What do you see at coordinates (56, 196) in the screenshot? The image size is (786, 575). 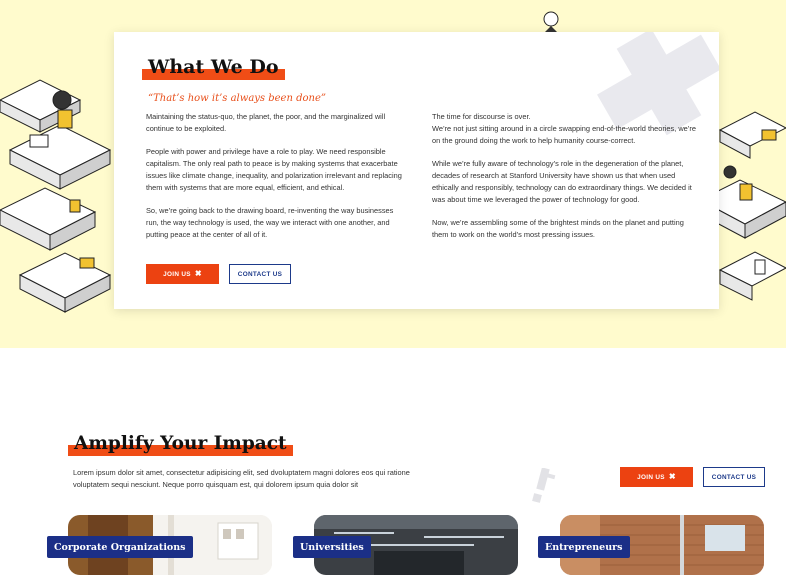 I see `isometric-illustration-left` at bounding box center [56, 196].